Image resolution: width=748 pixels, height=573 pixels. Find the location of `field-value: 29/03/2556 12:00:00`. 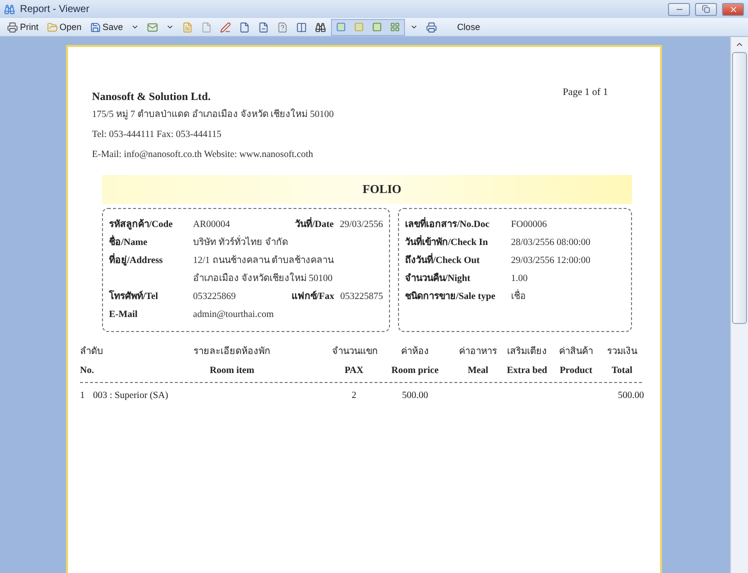

field-value: 29/03/2556 12:00:00 is located at coordinates (551, 261).